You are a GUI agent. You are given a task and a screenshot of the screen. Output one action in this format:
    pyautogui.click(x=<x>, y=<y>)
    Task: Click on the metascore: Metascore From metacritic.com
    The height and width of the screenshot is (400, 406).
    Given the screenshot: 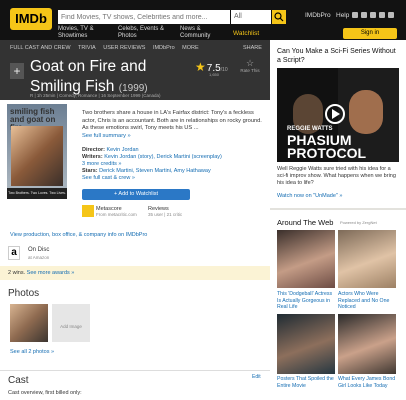 What is the action you would take?
    pyautogui.click(x=116, y=212)
    